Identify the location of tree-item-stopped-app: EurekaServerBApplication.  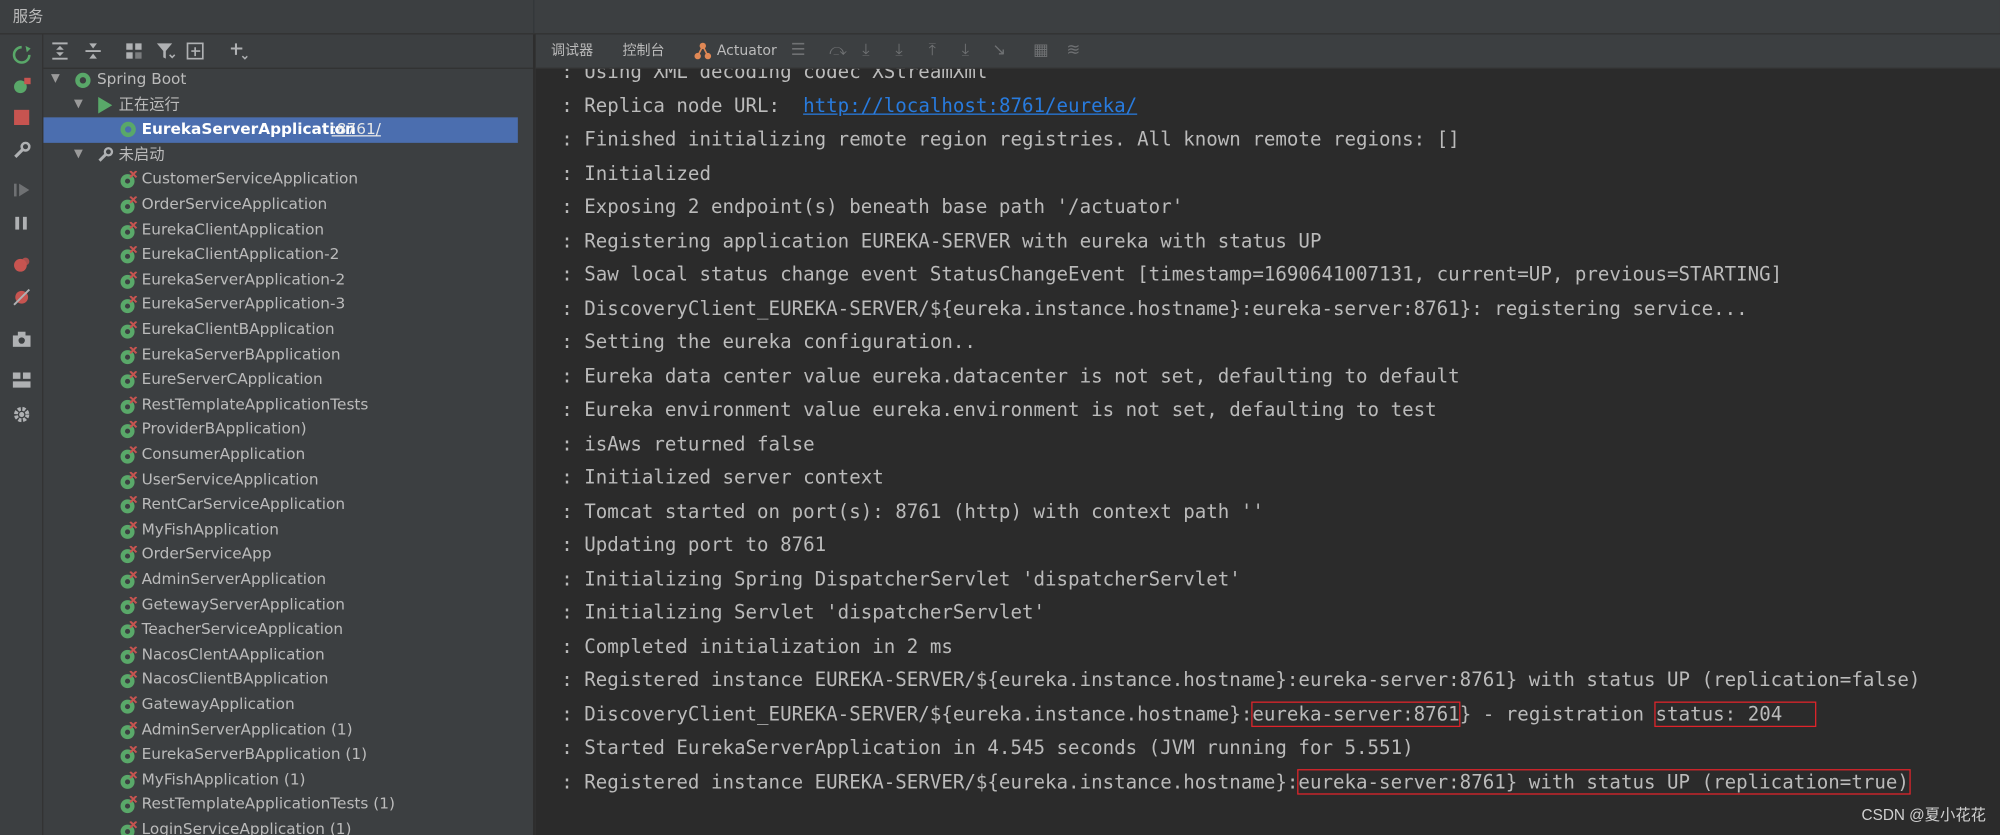
(280, 355).